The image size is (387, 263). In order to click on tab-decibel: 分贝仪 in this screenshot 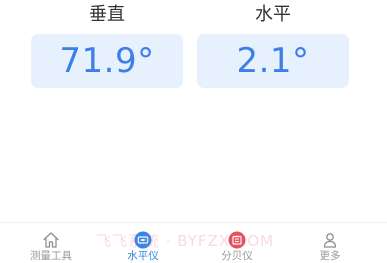, I will do `click(237, 243)`.